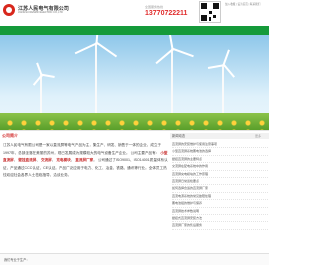 The height and width of the screenshot is (265, 320). Describe the element at coordinates (220, 204) in the screenshot. I see `news-item: 蓄电池组的维护与保养` at that location.